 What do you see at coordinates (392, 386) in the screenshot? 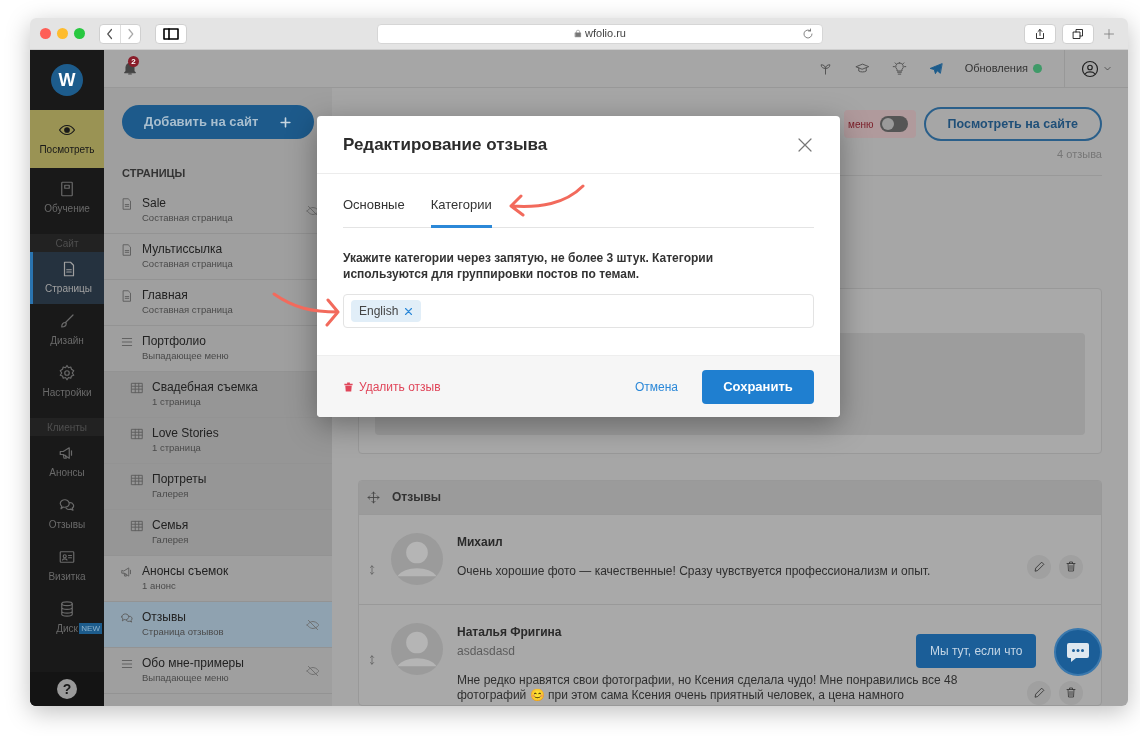
I see `delete-review-link: Удалить отзыв` at bounding box center [392, 386].